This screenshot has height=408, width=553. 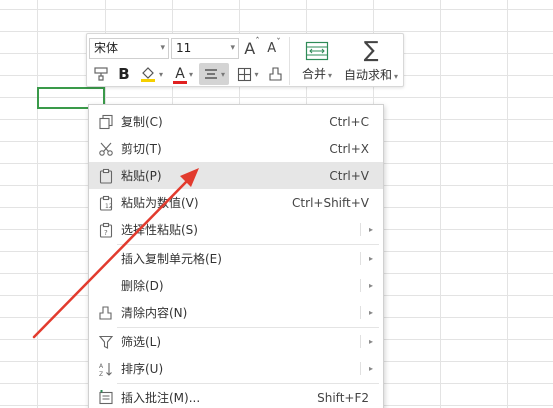 I want to click on align-center-icon, so click(x=210, y=74).